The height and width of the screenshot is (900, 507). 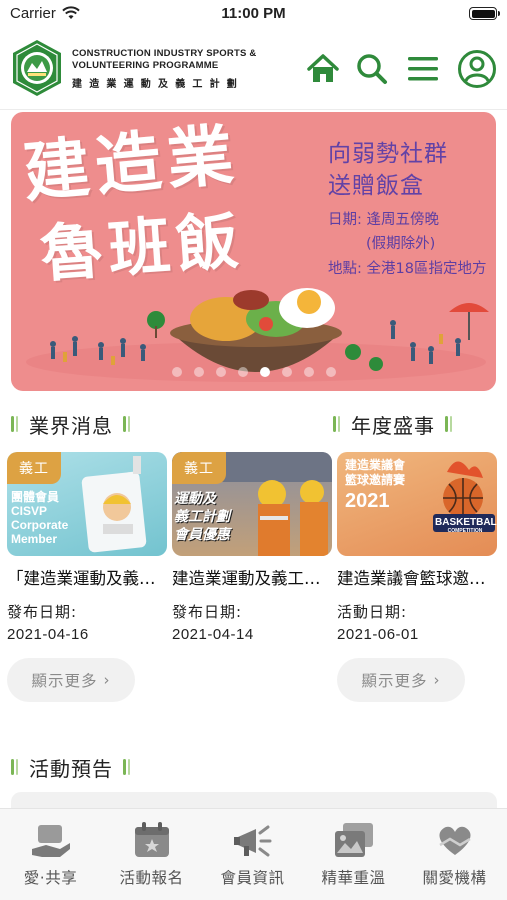 I want to click on tab-caring-organisations: 關愛機構, so click(x=454, y=854).